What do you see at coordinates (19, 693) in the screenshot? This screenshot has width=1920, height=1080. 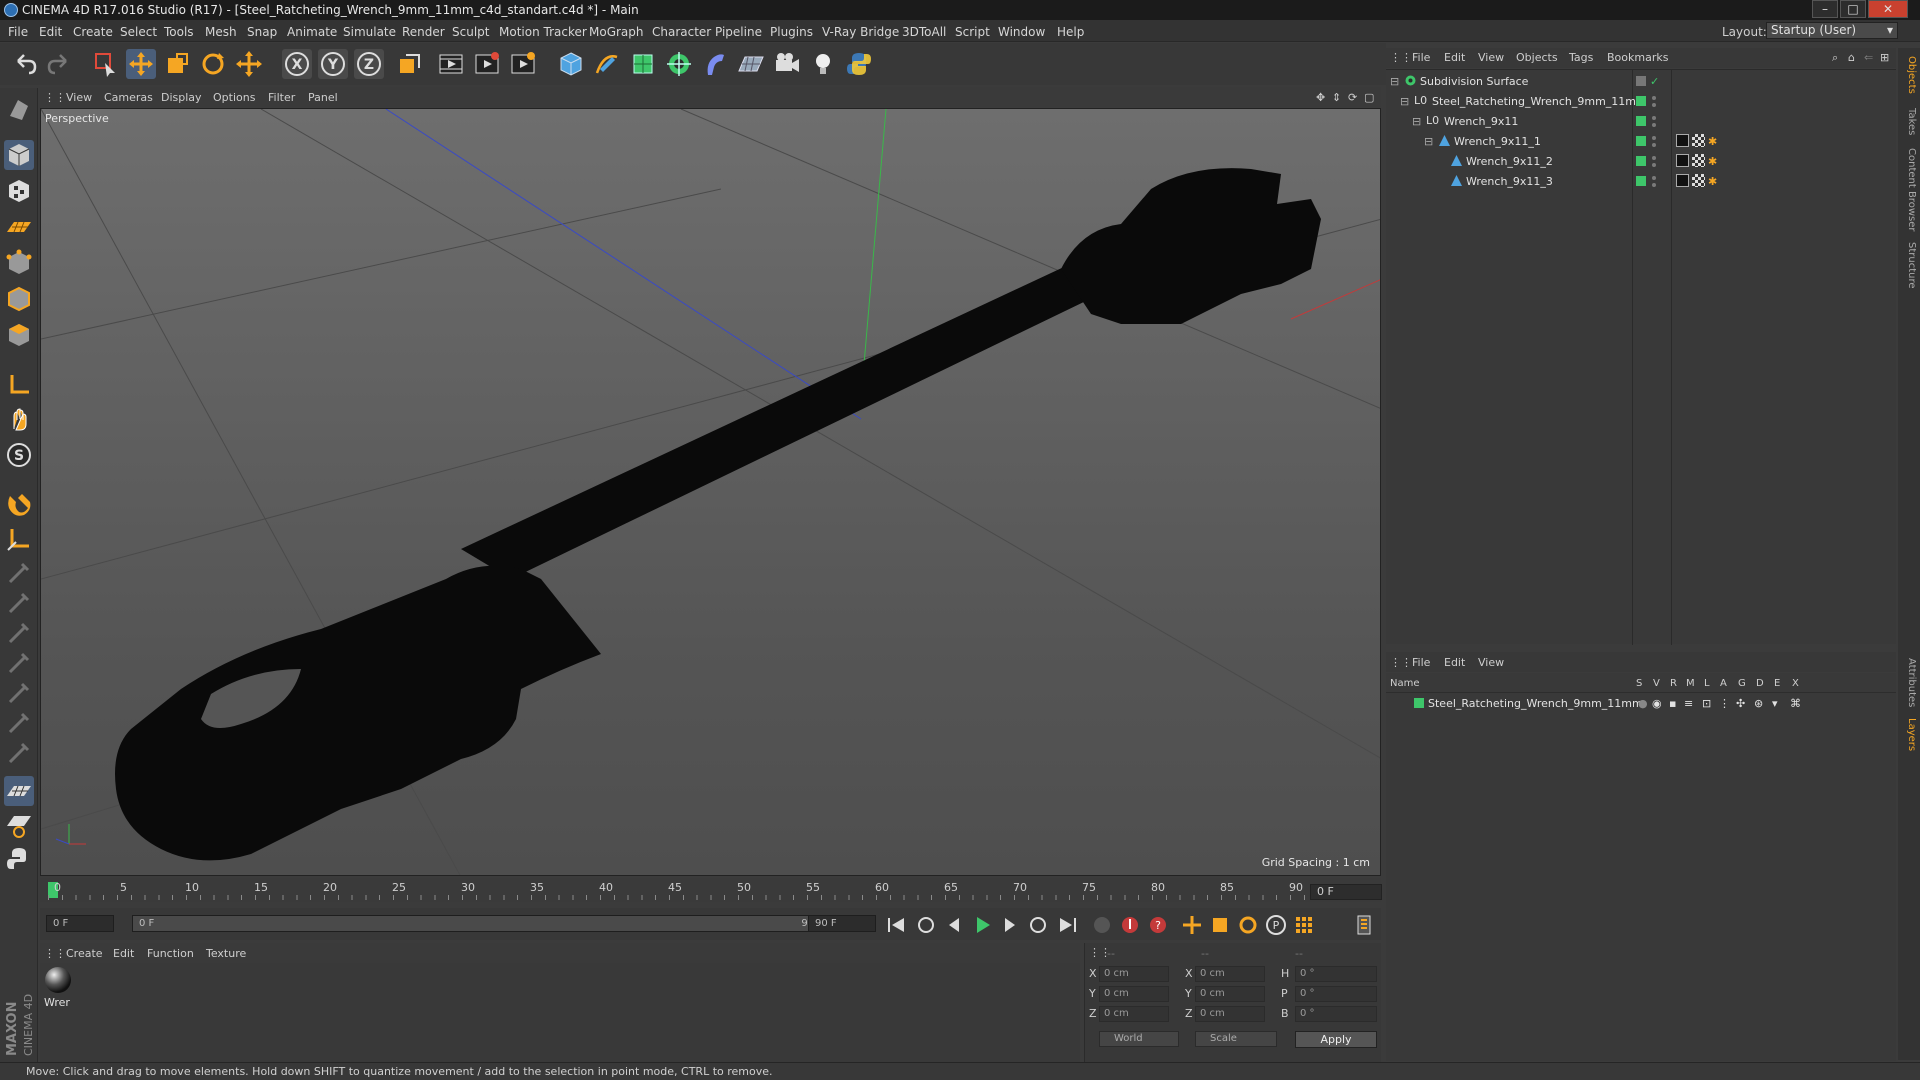 I see `sculpt-flatten-icon` at bounding box center [19, 693].